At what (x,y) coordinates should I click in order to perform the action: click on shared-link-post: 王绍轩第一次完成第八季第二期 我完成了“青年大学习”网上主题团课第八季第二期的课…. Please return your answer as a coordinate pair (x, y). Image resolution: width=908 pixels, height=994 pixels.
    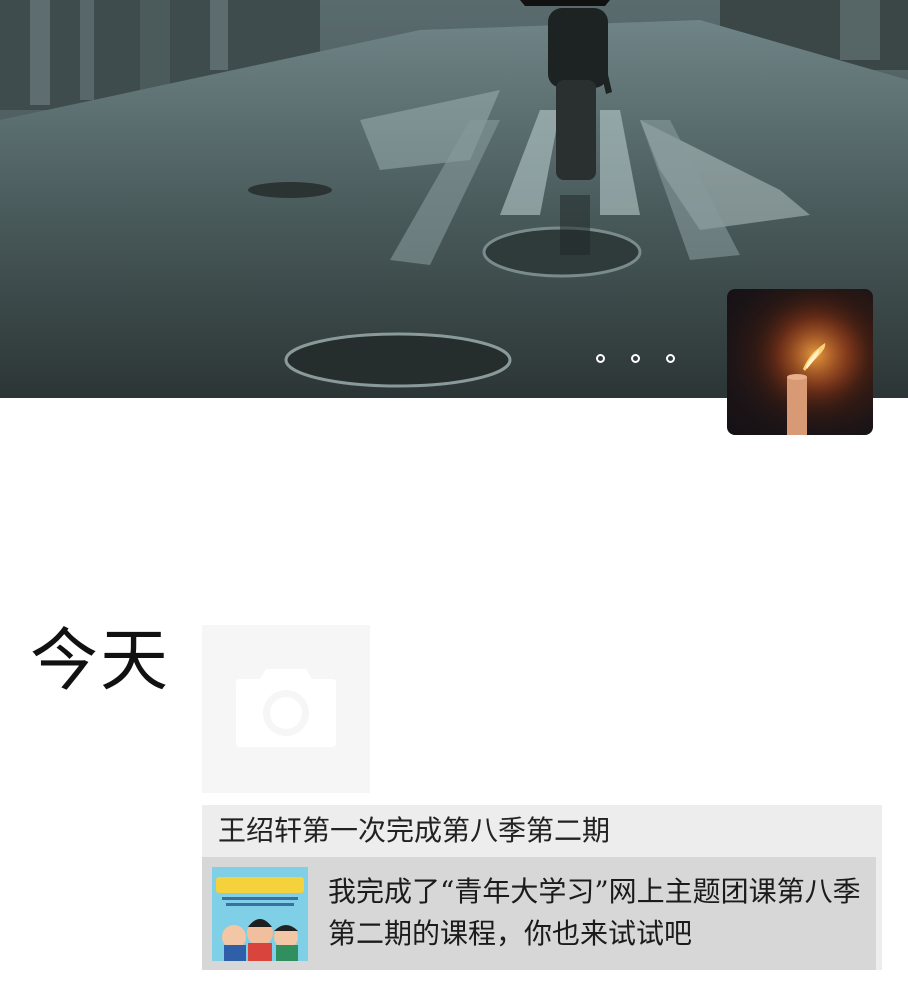
    Looking at the image, I should click on (542, 887).